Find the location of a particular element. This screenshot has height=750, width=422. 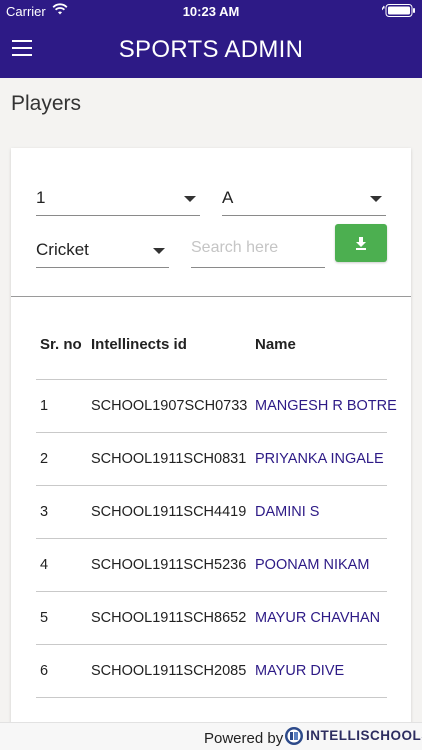

cell-name: DAMINI S is located at coordinates (287, 512).